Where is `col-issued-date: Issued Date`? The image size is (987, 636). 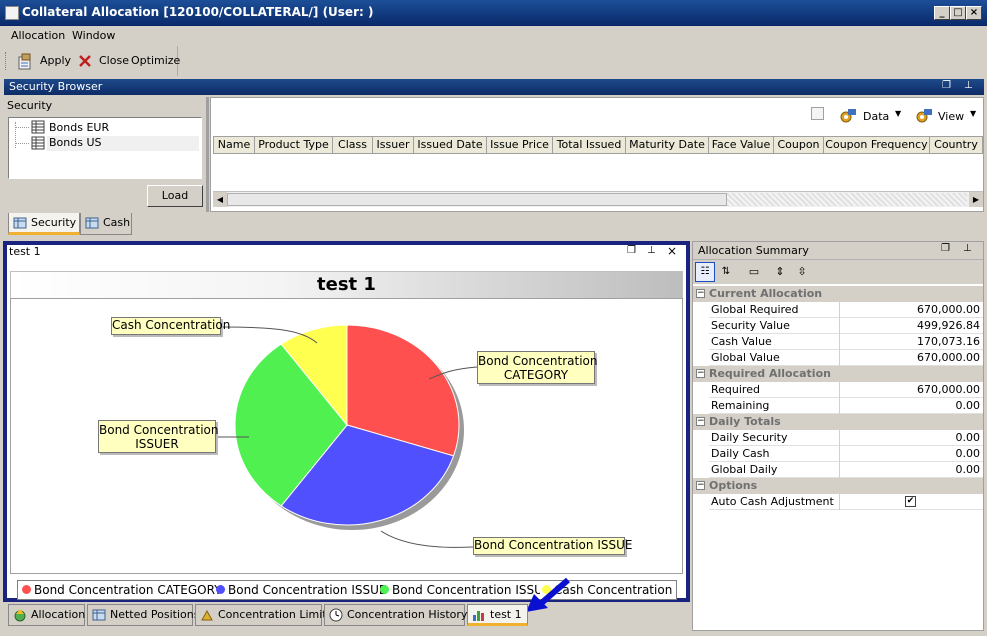
col-issued-date: Issued Date is located at coordinates (450, 145).